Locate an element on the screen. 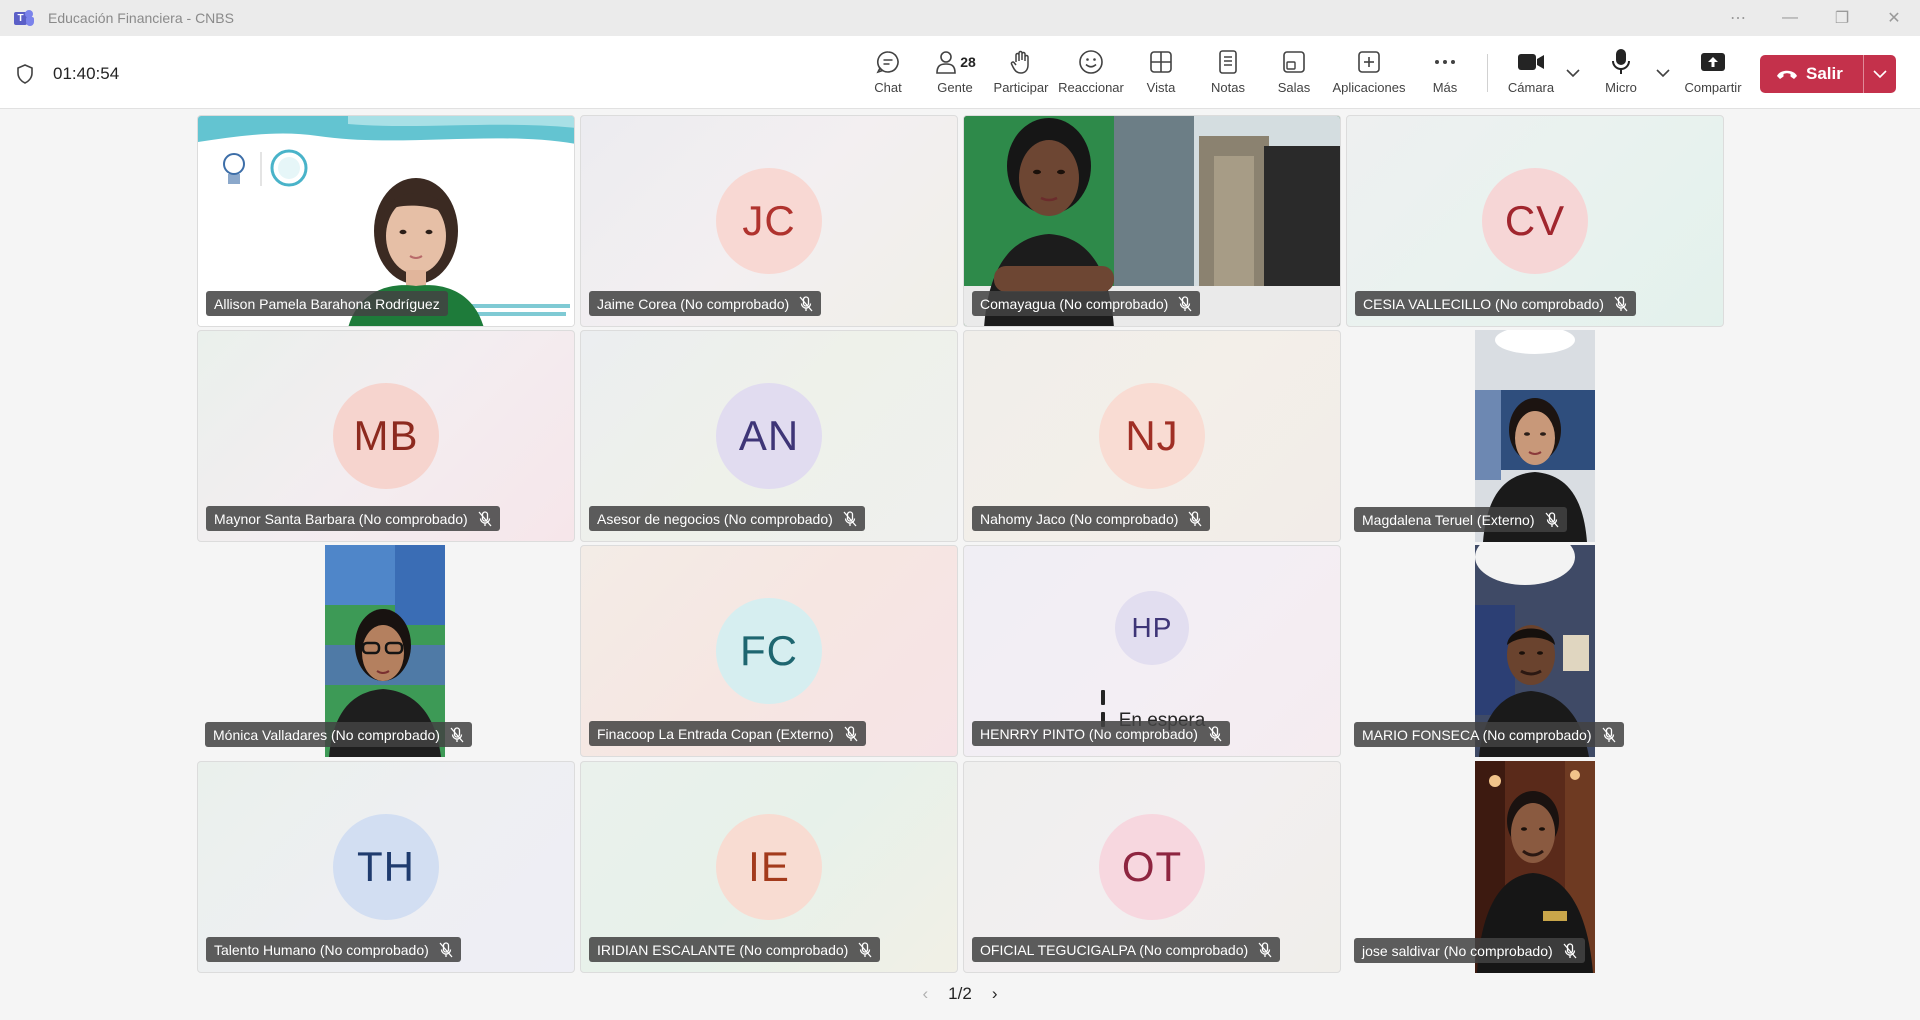  participant-tile: Magdalena Teruel (Externo) is located at coordinates (1535, 436).